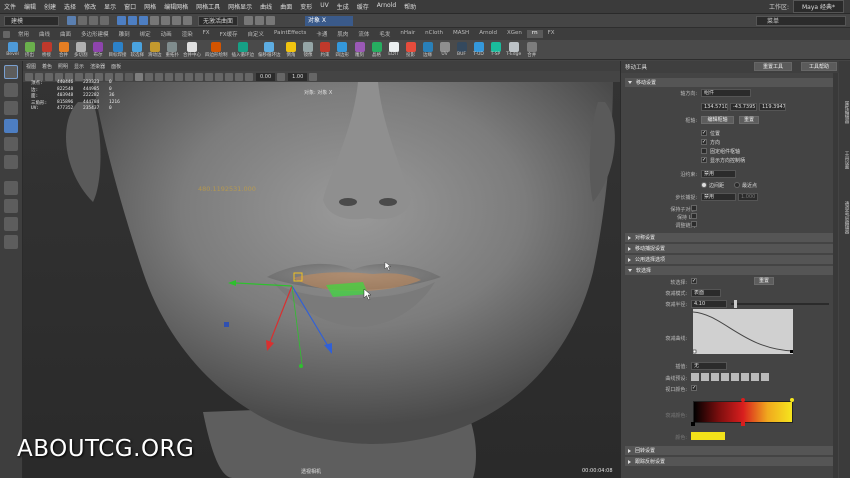 Image resolution: width=850 pixels, height=478 pixels. Describe the element at coordinates (717, 120) in the screenshot. I see `edit-pivot-button: 编辑枢轴` at that location.